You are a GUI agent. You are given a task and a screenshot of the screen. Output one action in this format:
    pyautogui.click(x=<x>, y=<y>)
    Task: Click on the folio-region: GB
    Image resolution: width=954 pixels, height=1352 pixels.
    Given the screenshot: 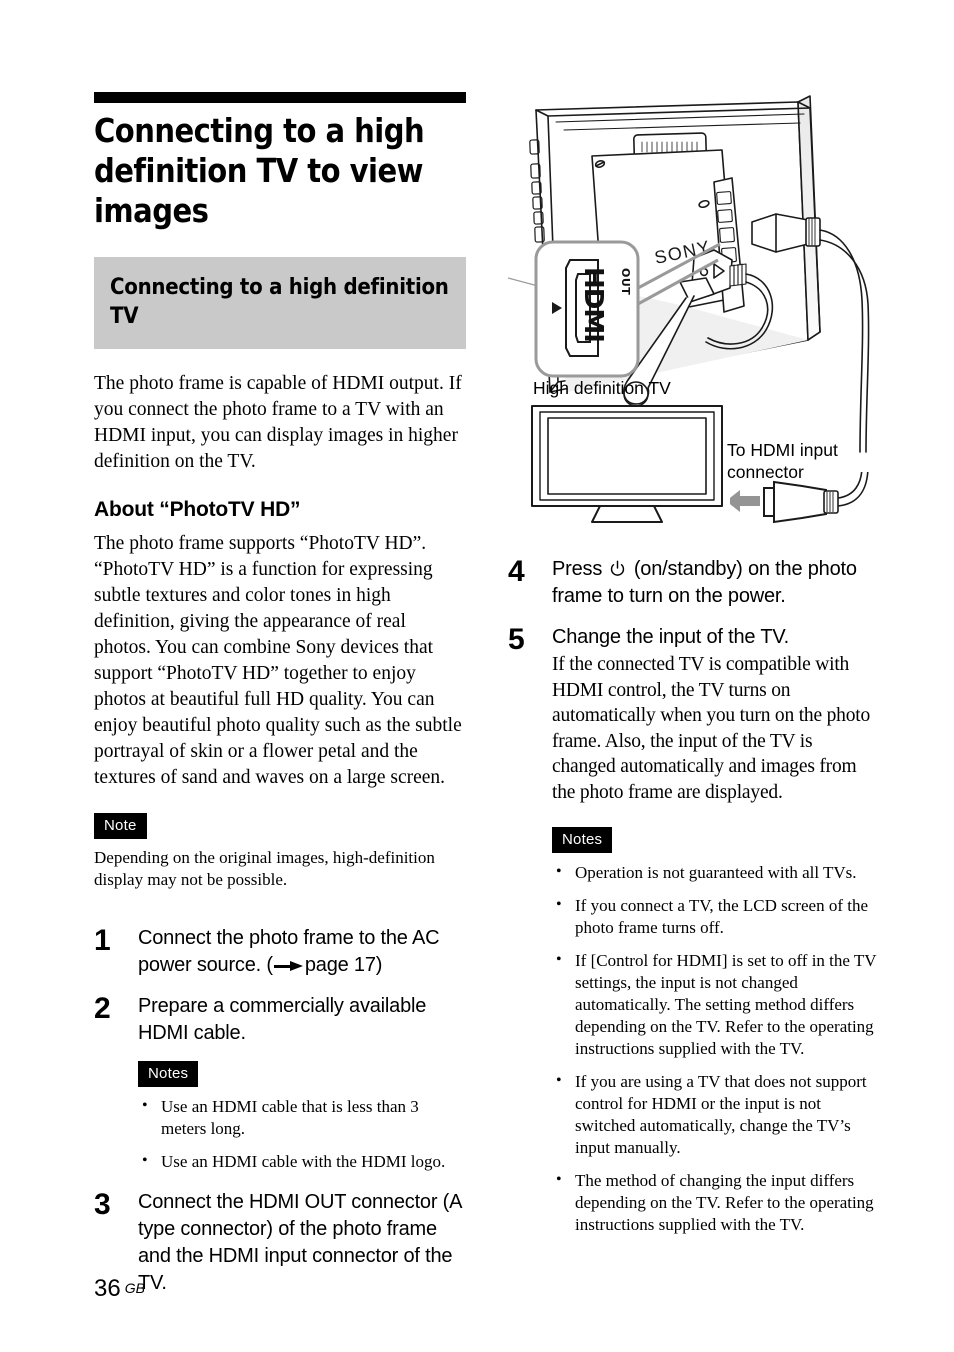 What is the action you would take?
    pyautogui.click(x=134, y=1288)
    